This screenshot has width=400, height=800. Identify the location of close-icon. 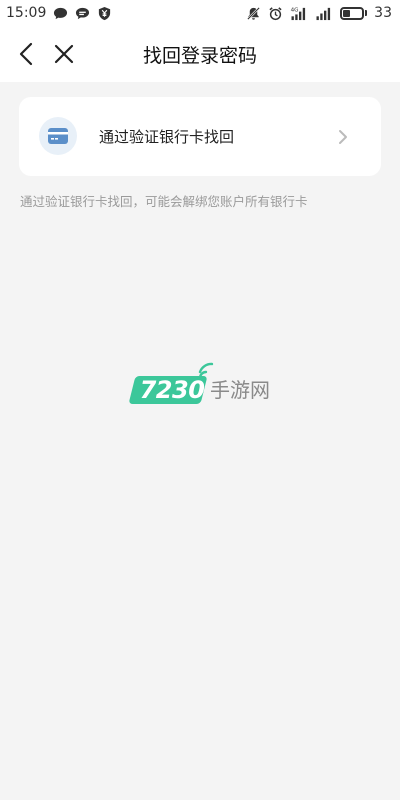
(64, 54).